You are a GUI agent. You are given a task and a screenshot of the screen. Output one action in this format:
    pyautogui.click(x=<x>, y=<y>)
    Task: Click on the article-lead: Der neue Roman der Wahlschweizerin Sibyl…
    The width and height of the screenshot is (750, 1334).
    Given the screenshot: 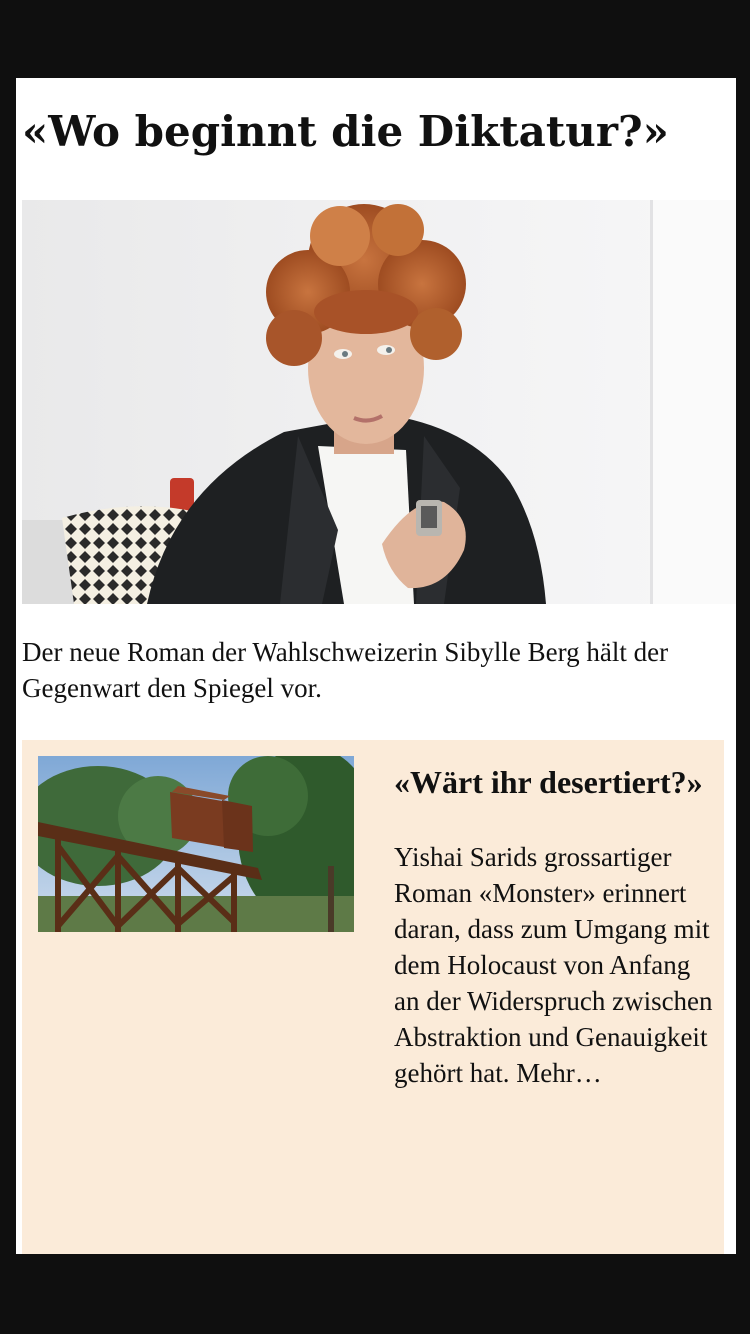 What is the action you would take?
    pyautogui.click(x=345, y=670)
    